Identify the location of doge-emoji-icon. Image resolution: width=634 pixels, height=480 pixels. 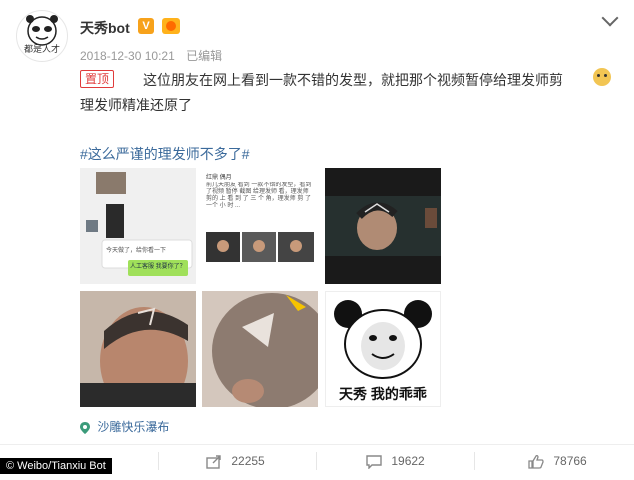
(602, 77).